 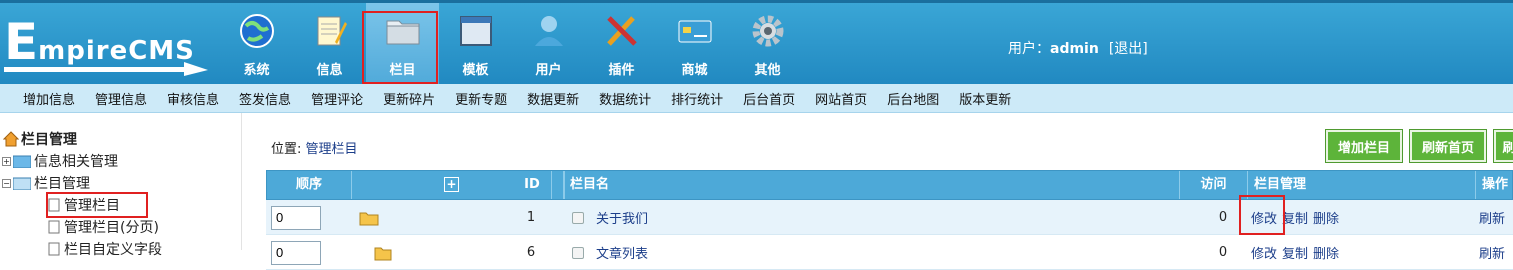 I want to click on col-name: 栏目名, so click(x=871, y=185).